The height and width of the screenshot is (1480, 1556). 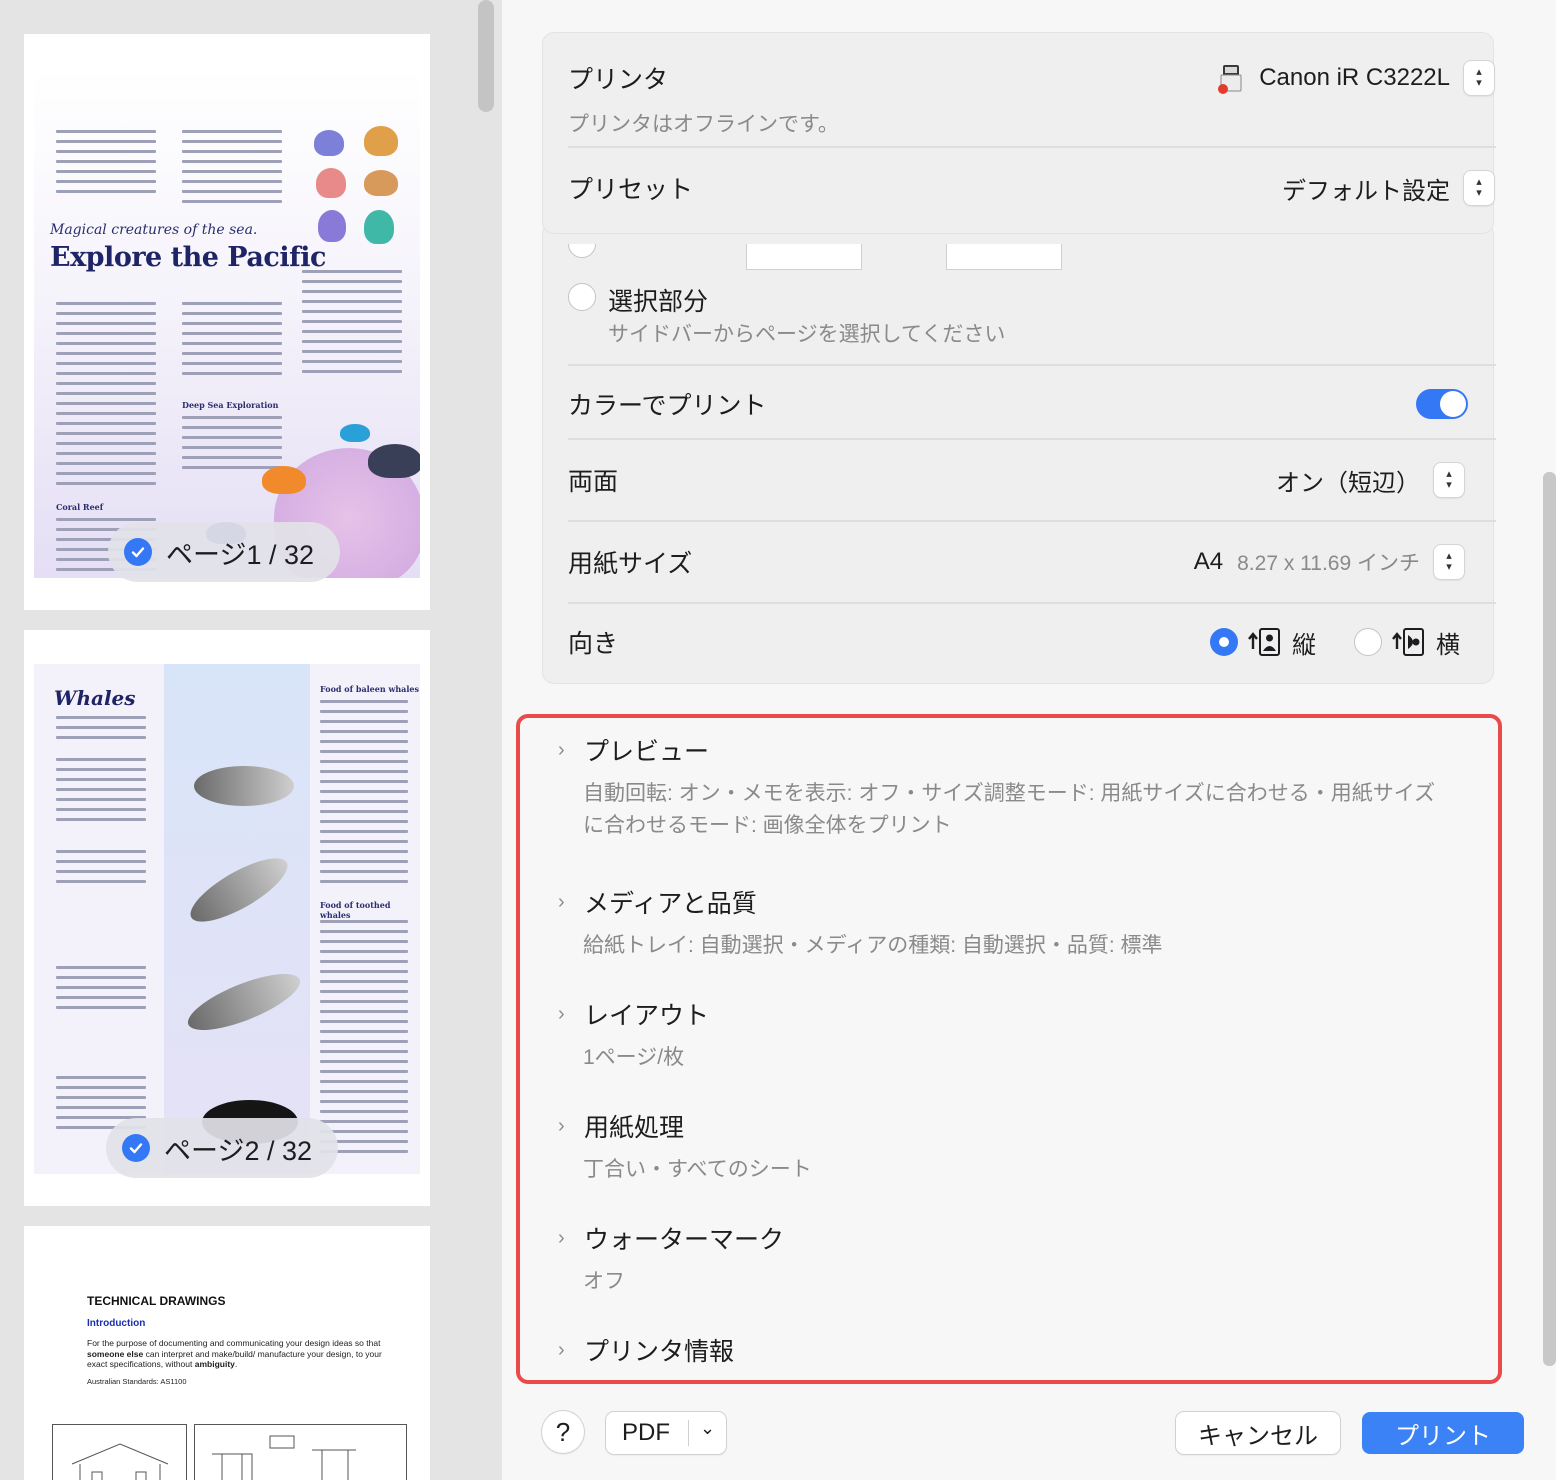 I want to click on section-printer-info: › プリンタ情報, so click(x=1008, y=1350).